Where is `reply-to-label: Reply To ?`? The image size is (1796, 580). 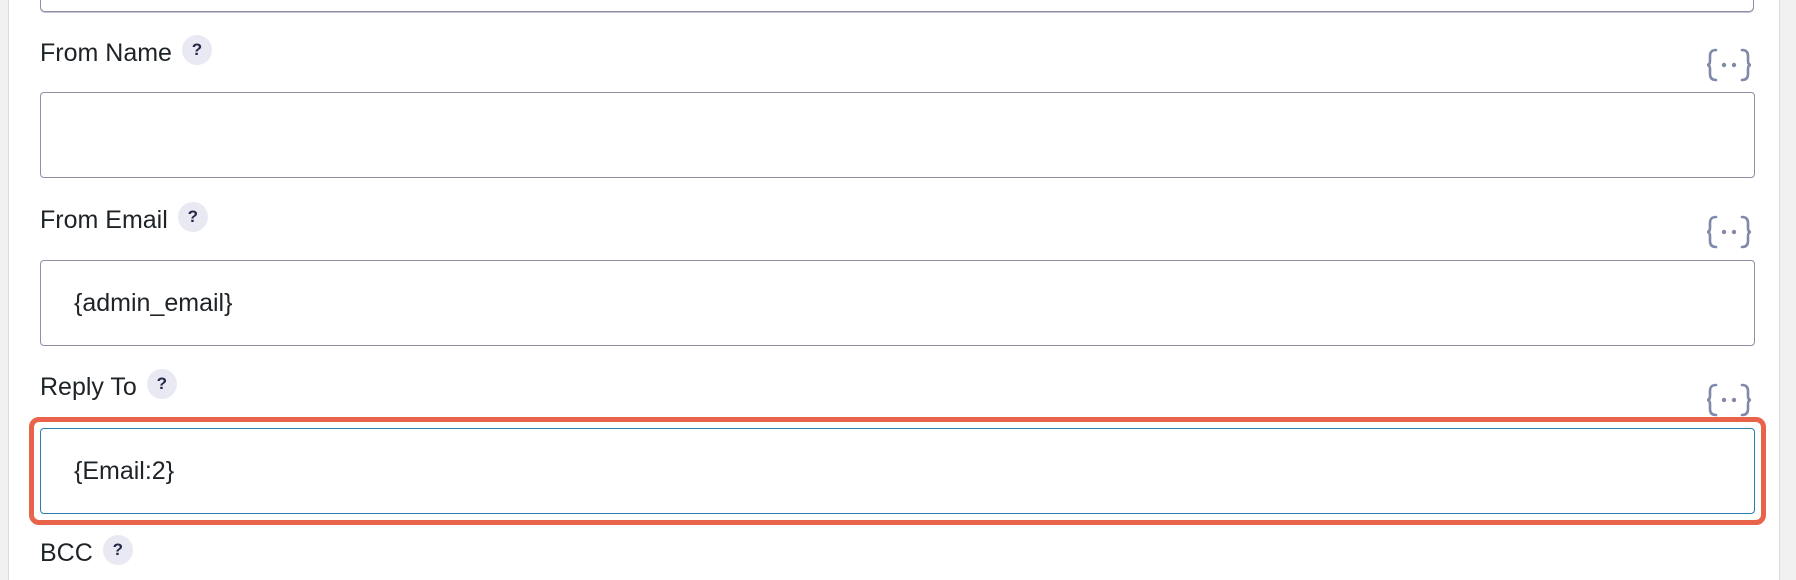 reply-to-label: Reply To ? is located at coordinates (108, 385).